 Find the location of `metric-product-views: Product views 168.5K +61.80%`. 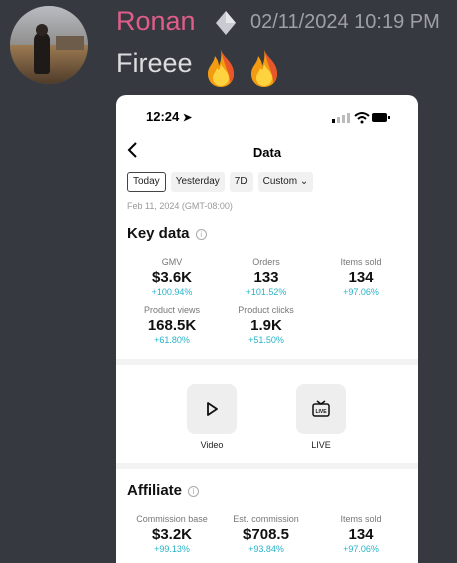

metric-product-views: Product views 168.5K +61.80% is located at coordinates (172, 325).